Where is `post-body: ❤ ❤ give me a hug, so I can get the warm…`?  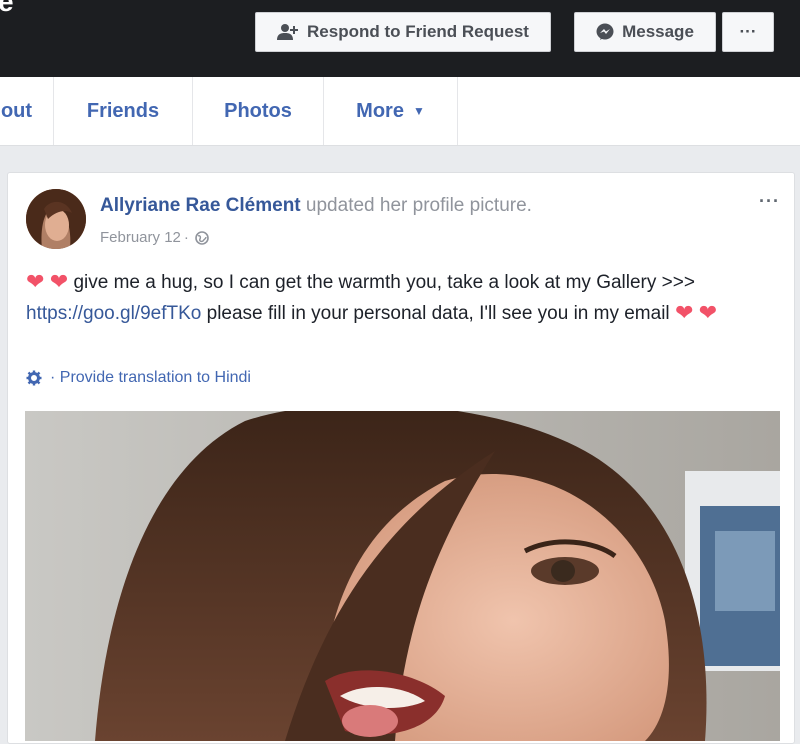
post-body: ❤ ❤ give me a hug, so I can get the warm… is located at coordinates (401, 298).